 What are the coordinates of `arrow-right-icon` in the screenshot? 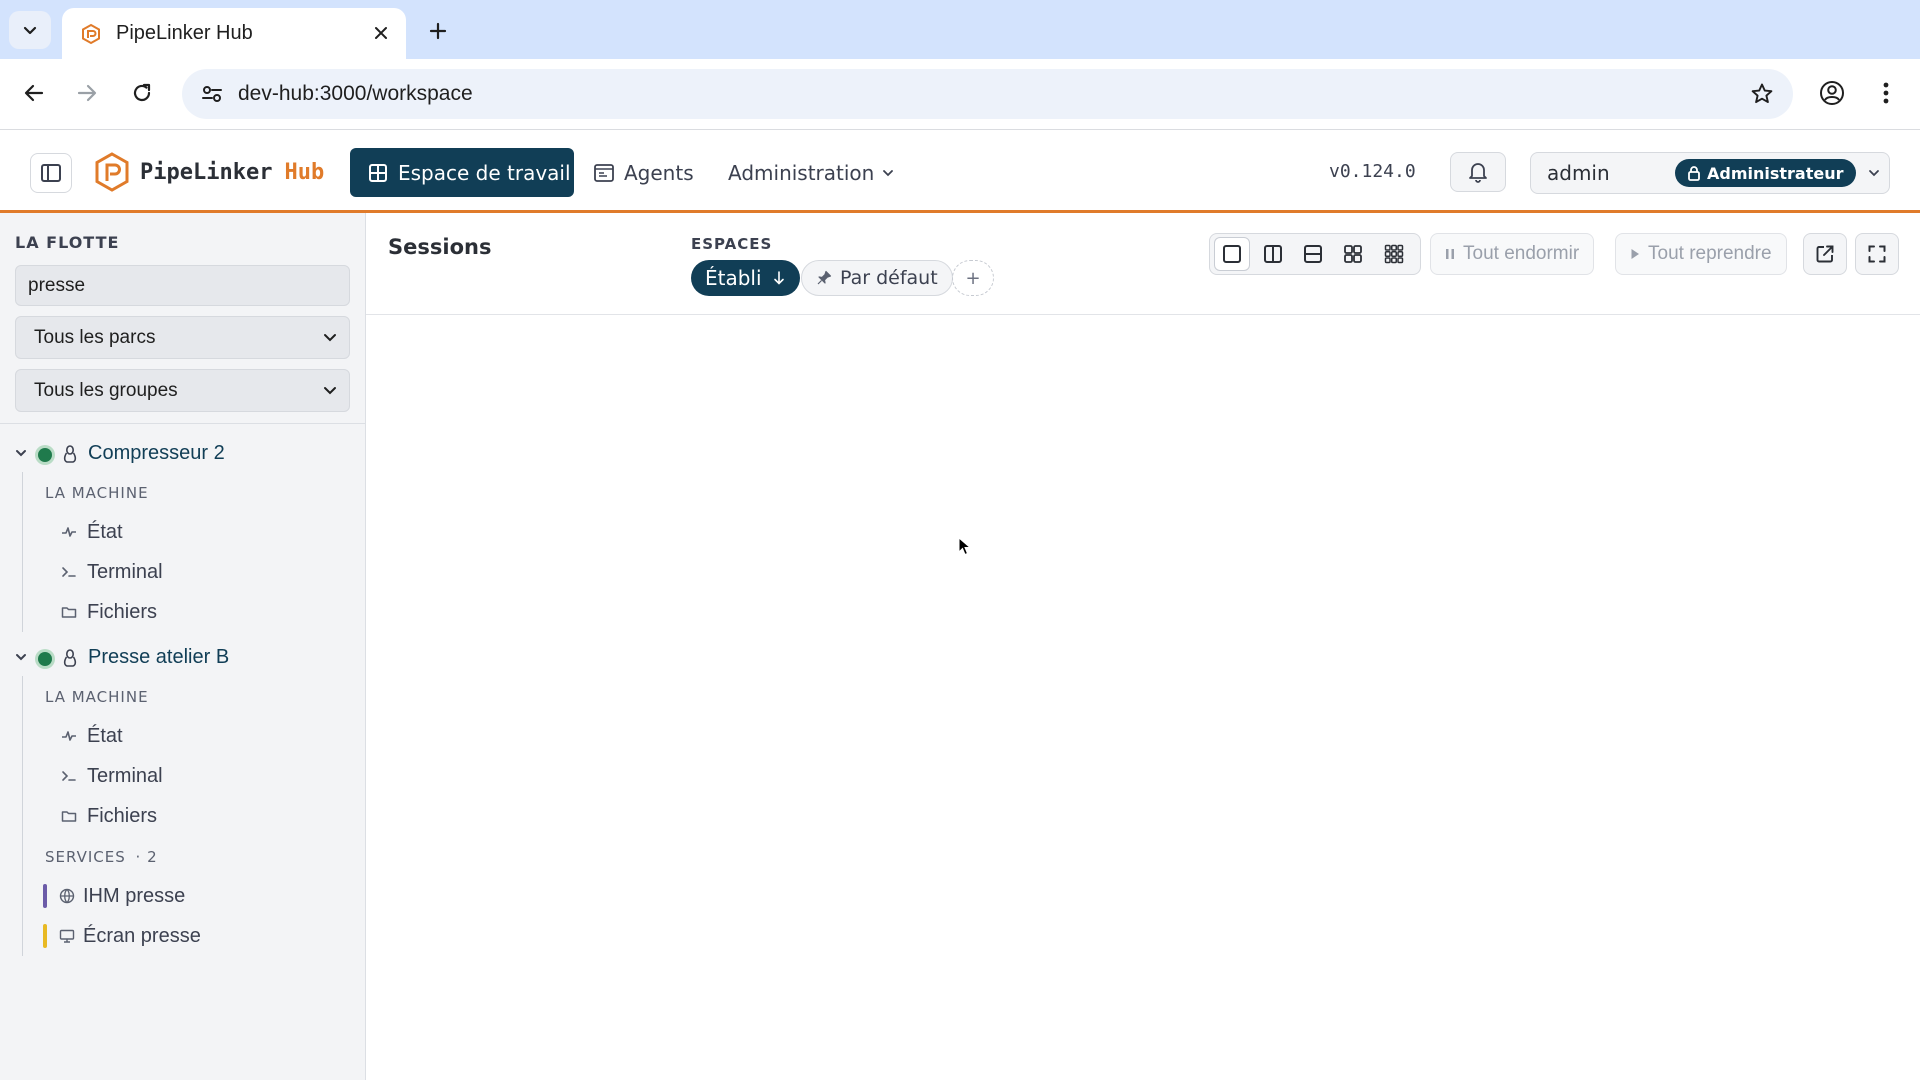 It's located at (87, 93).